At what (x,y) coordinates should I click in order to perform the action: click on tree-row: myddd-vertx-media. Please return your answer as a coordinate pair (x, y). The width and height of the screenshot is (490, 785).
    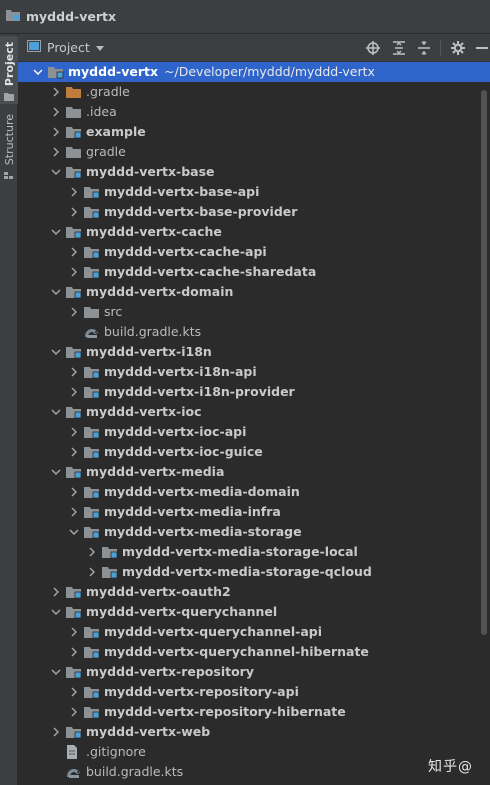
    Looking at the image, I should click on (254, 472).